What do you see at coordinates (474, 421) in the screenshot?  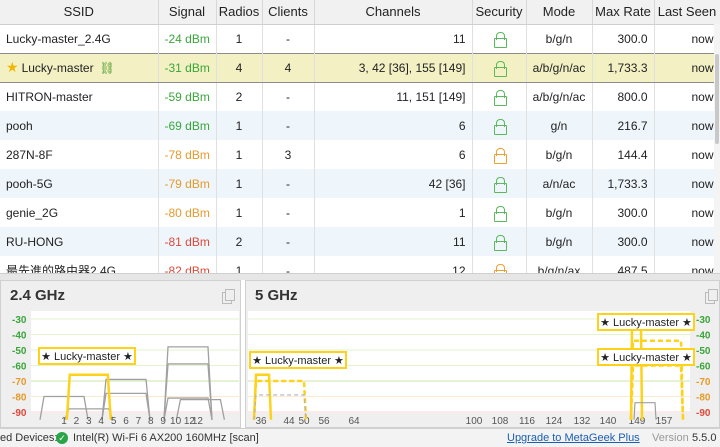 I see `channel-tick: 100` at bounding box center [474, 421].